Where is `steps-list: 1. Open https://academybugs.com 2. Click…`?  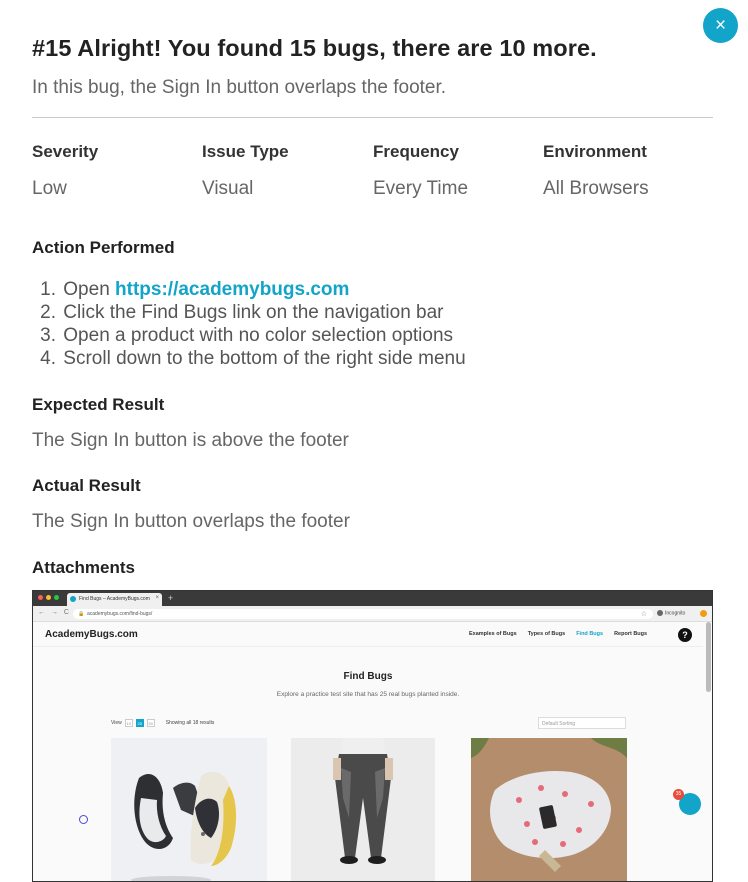 steps-list: 1. Open https://academybugs.com 2. Click… is located at coordinates (249, 324).